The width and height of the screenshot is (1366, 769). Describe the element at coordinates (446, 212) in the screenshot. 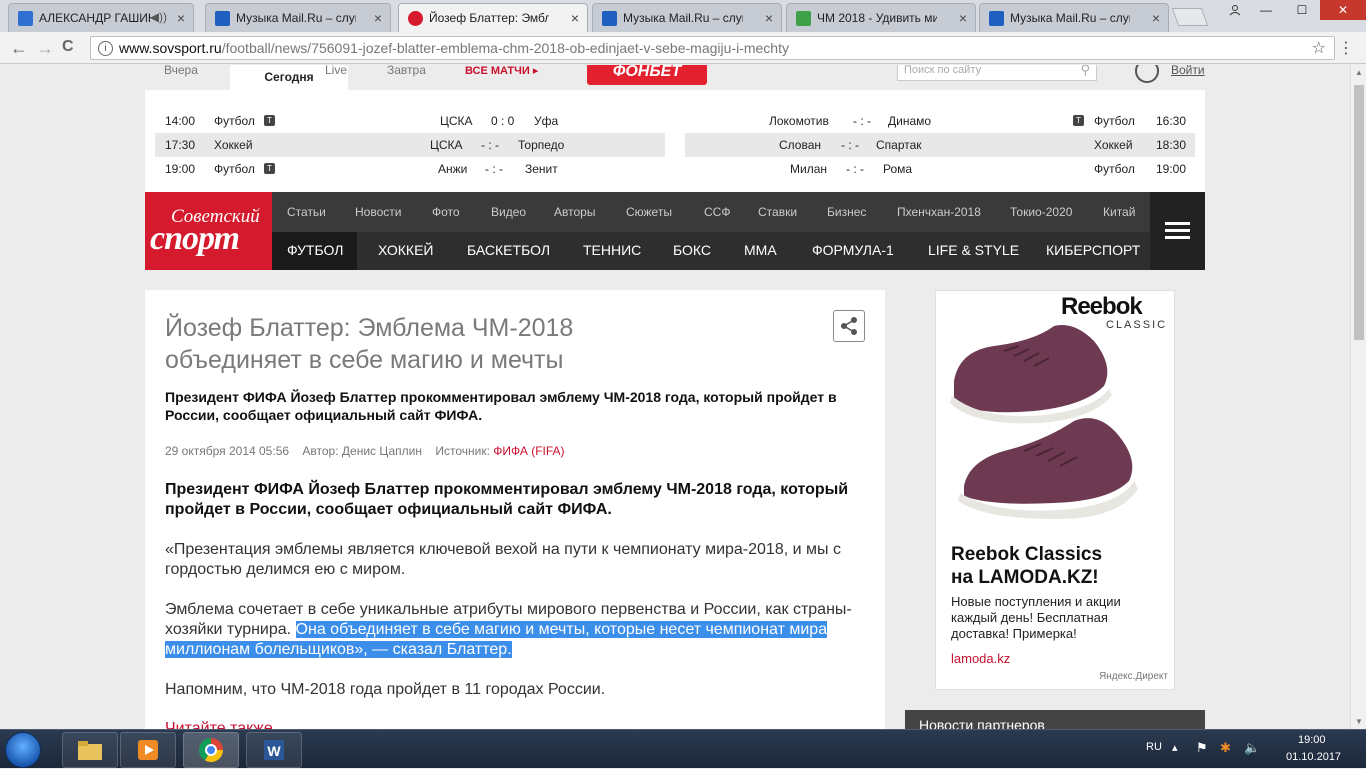

I see `topnav-item: Фото` at that location.